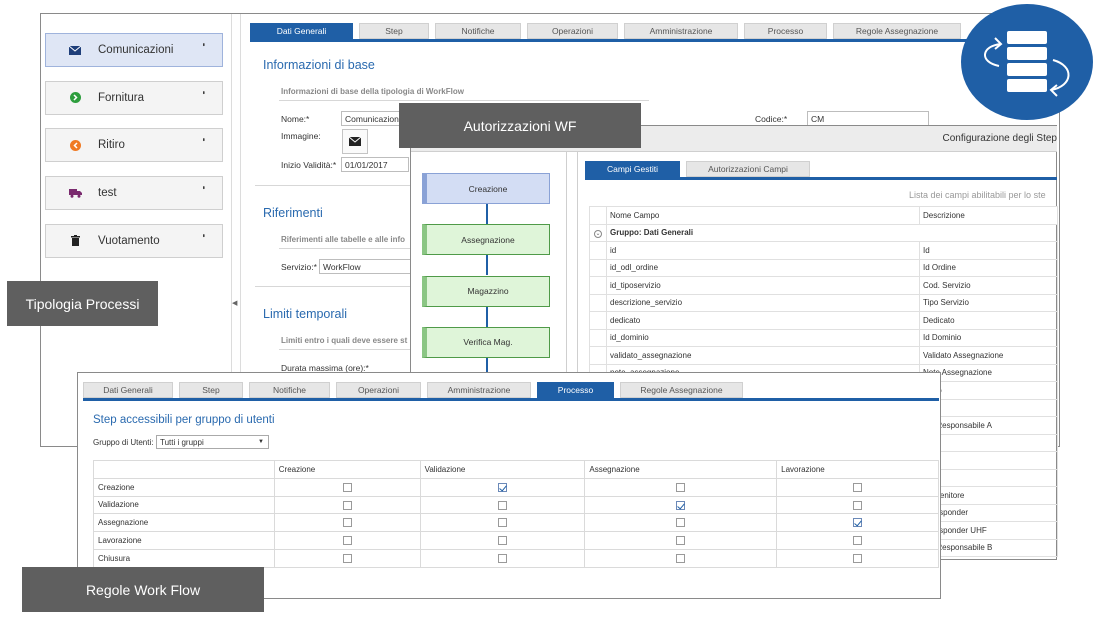  What do you see at coordinates (598, 232) in the screenshot?
I see `expand-group-icon: ⌄` at bounding box center [598, 232].